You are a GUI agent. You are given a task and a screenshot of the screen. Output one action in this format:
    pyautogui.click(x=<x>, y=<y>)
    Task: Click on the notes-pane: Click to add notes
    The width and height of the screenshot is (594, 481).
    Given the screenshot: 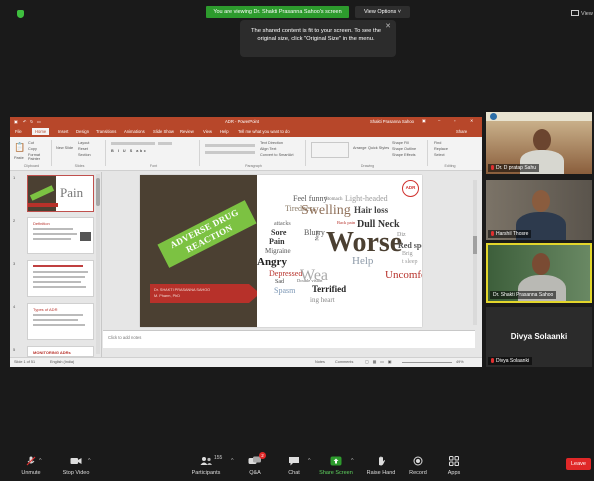 What is the action you would take?
    pyautogui.click(x=289, y=339)
    